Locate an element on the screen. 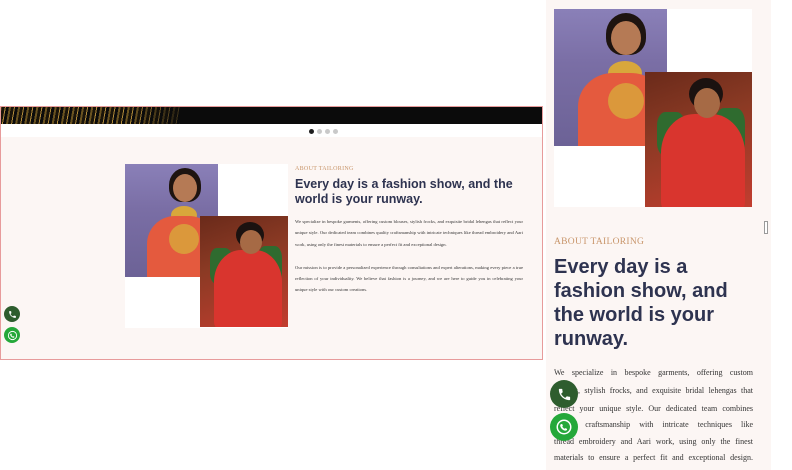  banner-fade is located at coordinates (165, 115).